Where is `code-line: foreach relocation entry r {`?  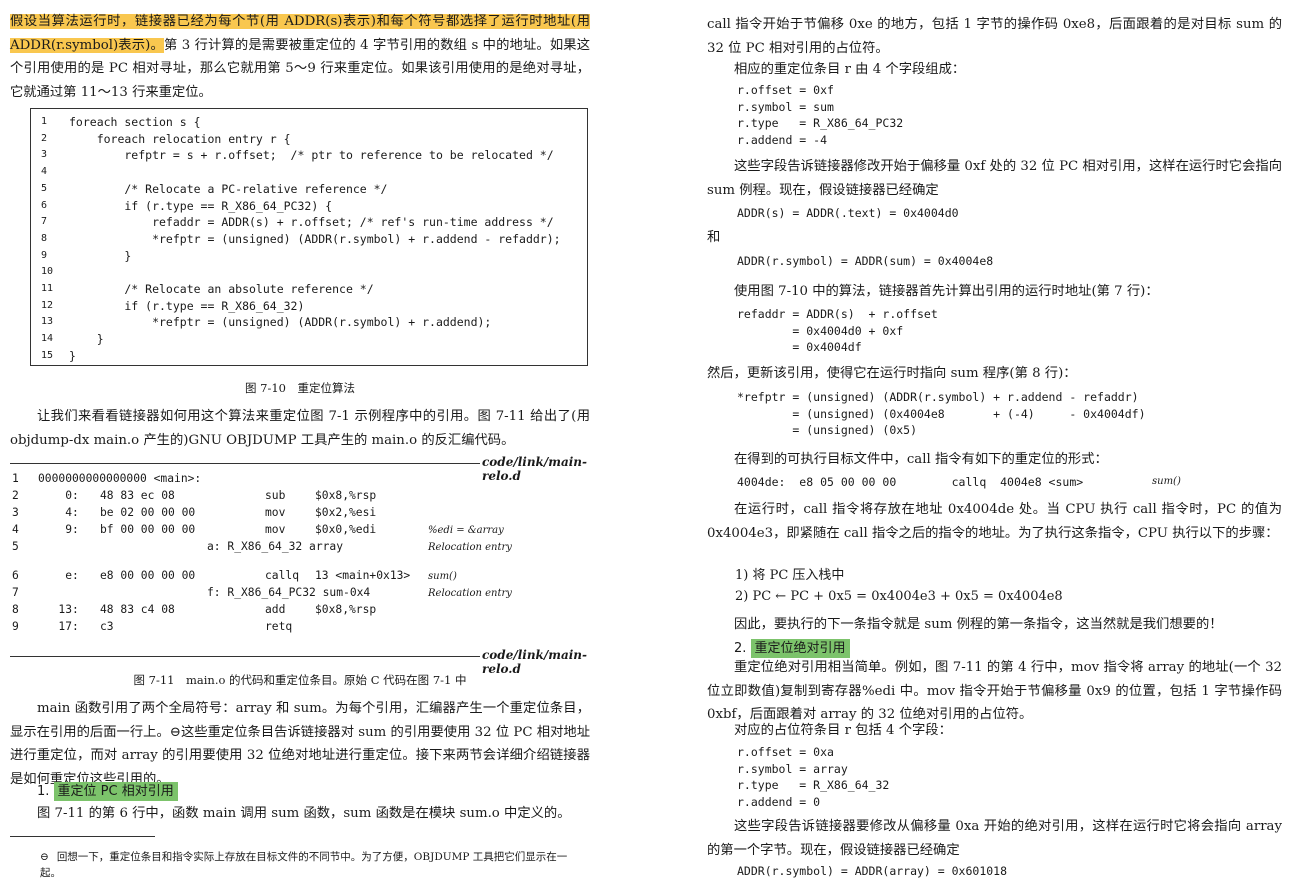 code-line: foreach relocation entry r { is located at coordinates (180, 138).